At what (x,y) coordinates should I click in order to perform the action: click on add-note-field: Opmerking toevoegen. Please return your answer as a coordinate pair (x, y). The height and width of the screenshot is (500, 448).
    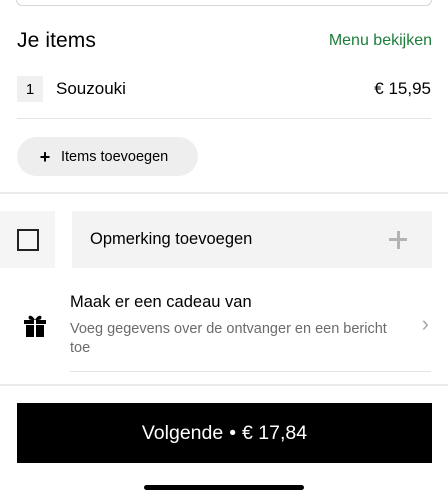
    Looking at the image, I should click on (252, 239).